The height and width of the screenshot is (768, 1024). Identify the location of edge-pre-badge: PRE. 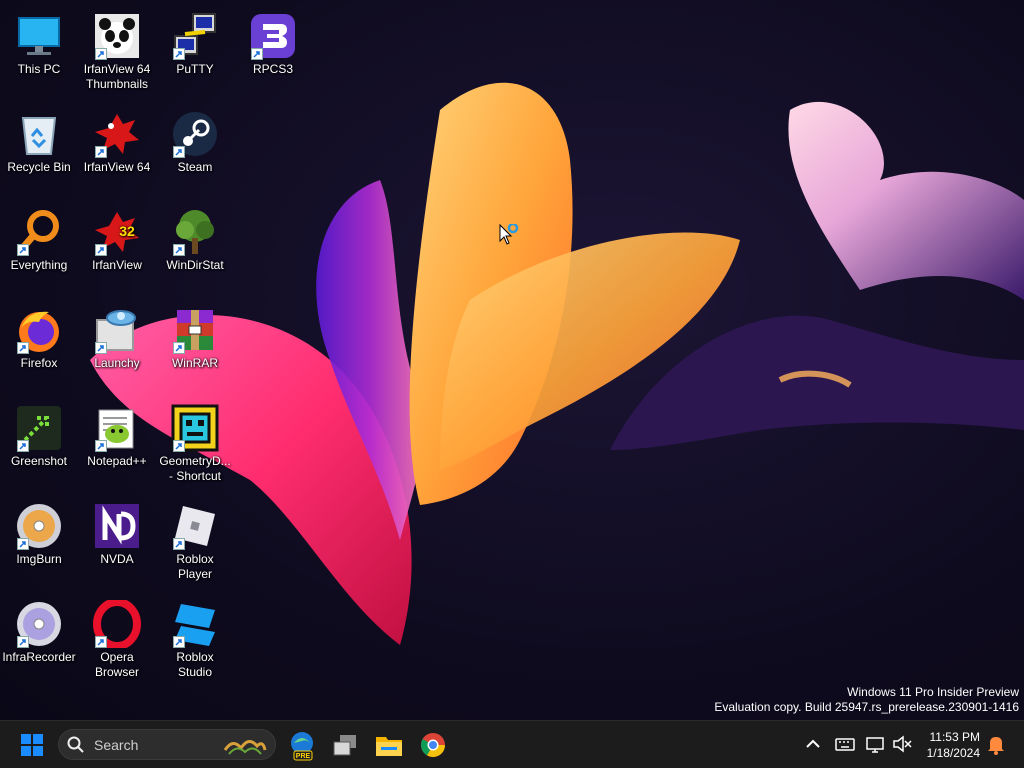
(303, 756).